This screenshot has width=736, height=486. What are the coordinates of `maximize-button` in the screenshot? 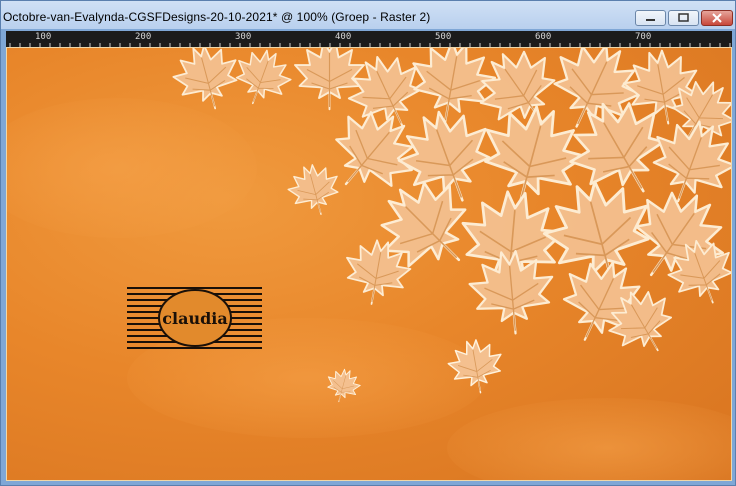 It's located at (683, 18).